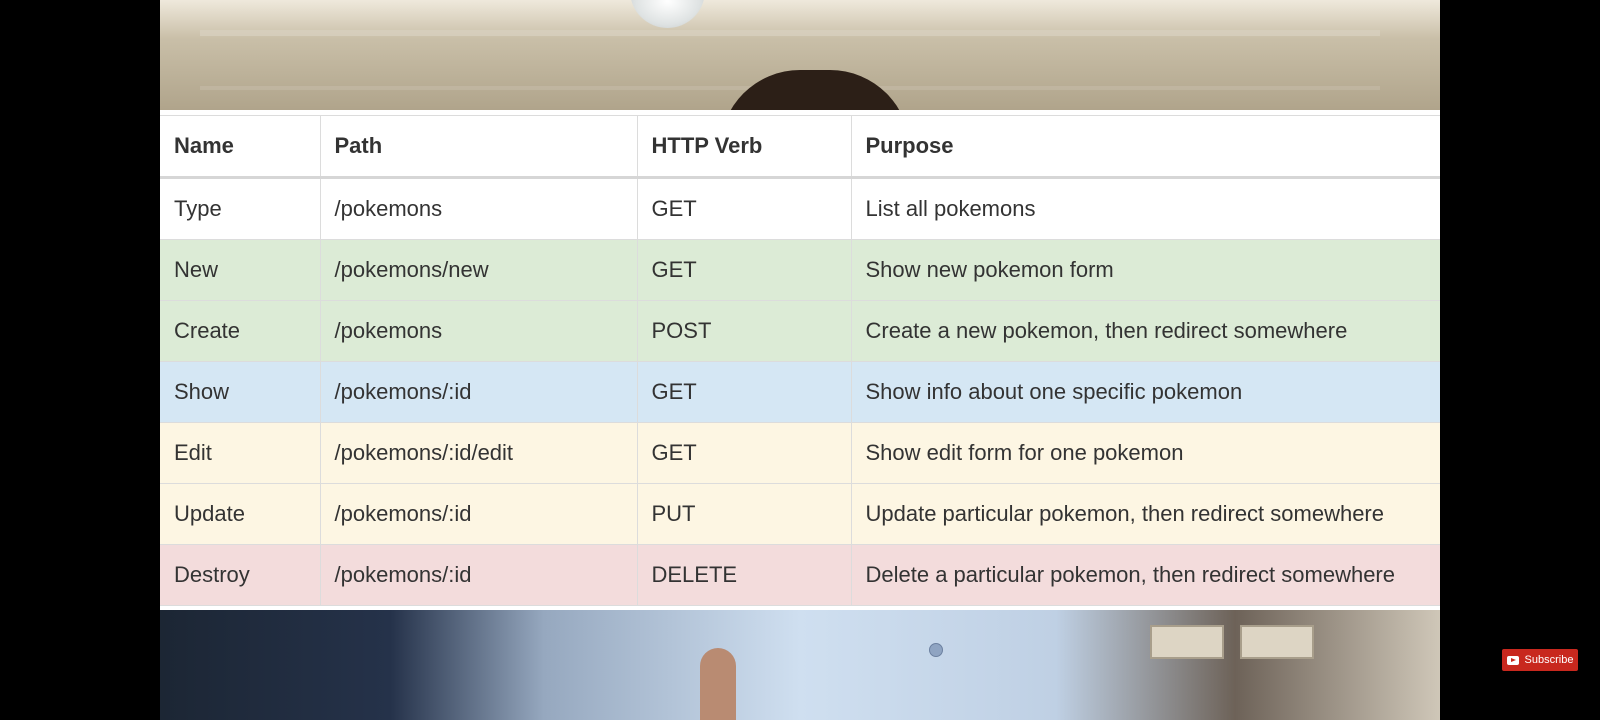  Describe the element at coordinates (1512, 660) in the screenshot. I see `youtube-icon` at that location.